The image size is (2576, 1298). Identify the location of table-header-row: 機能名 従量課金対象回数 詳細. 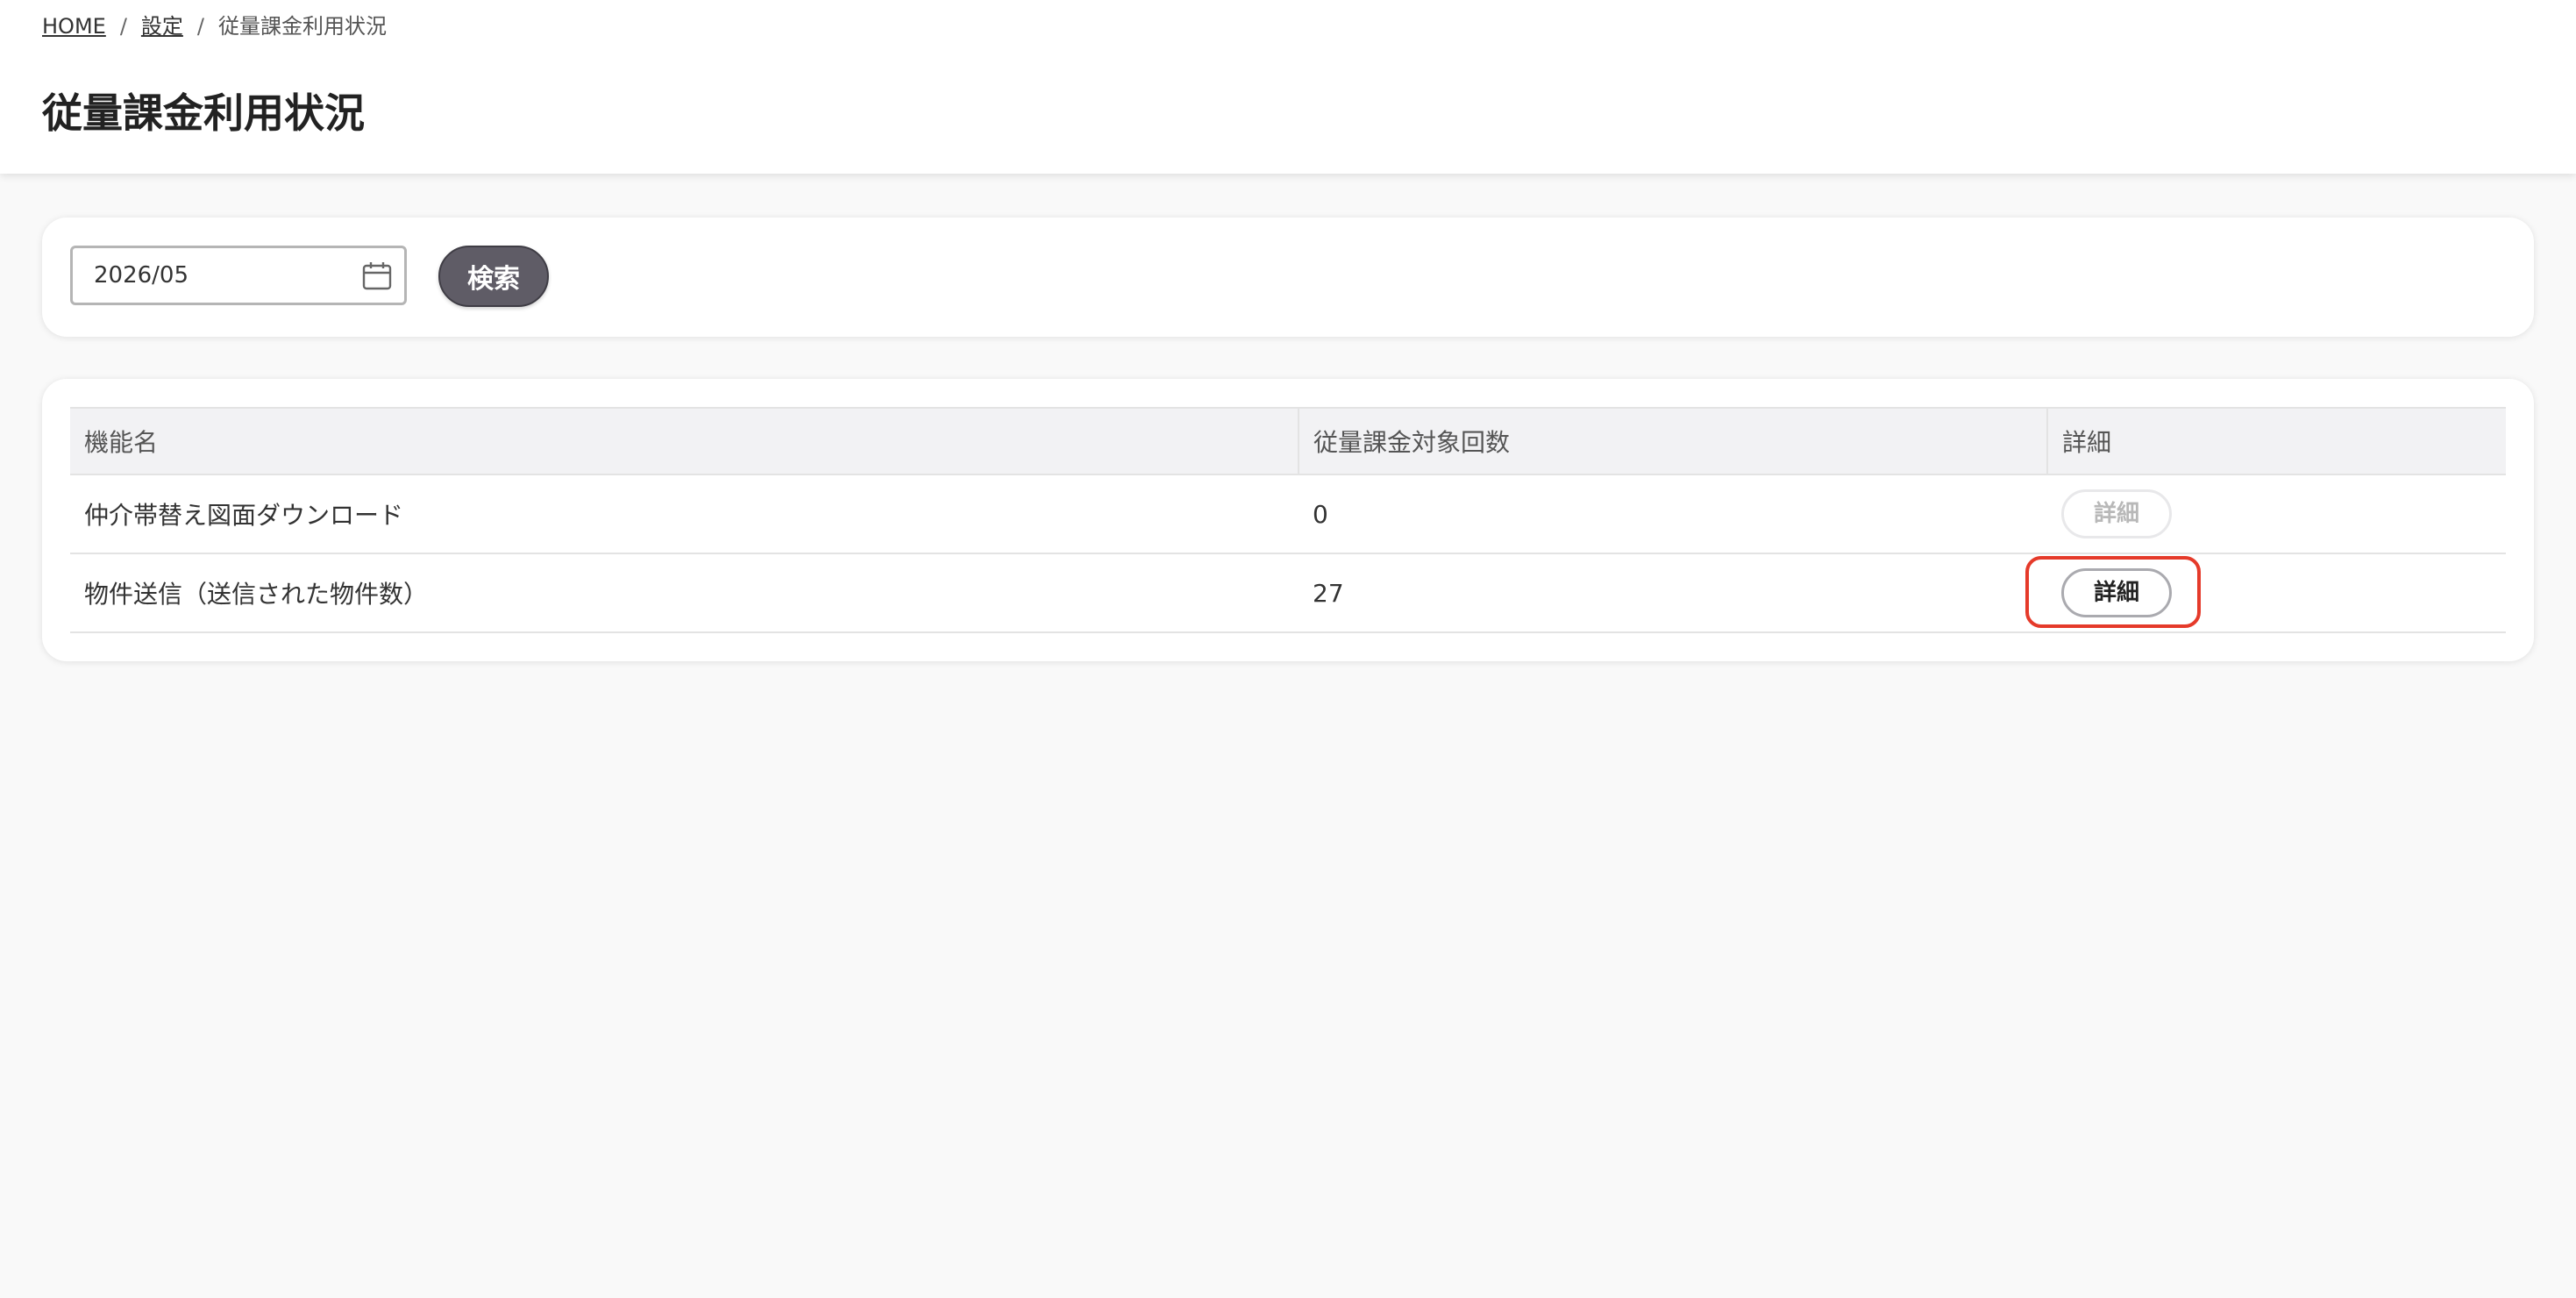
(1288, 441).